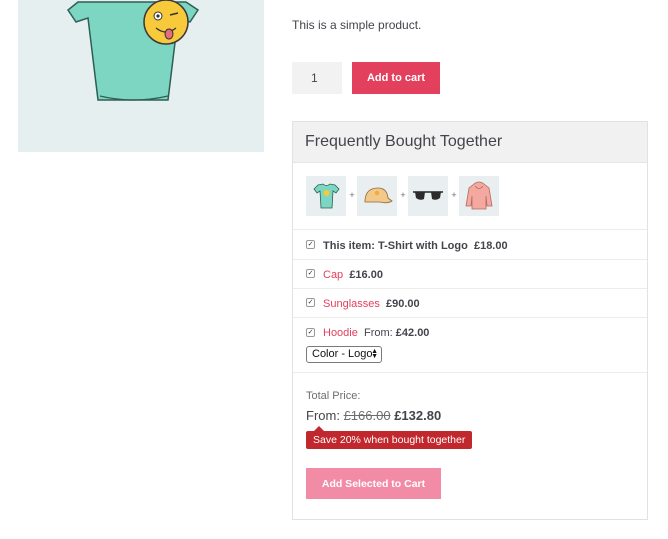 The width and height of the screenshot is (668, 539). What do you see at coordinates (470, 142) in the screenshot?
I see `fbt-title: Frequently Bought Together` at bounding box center [470, 142].